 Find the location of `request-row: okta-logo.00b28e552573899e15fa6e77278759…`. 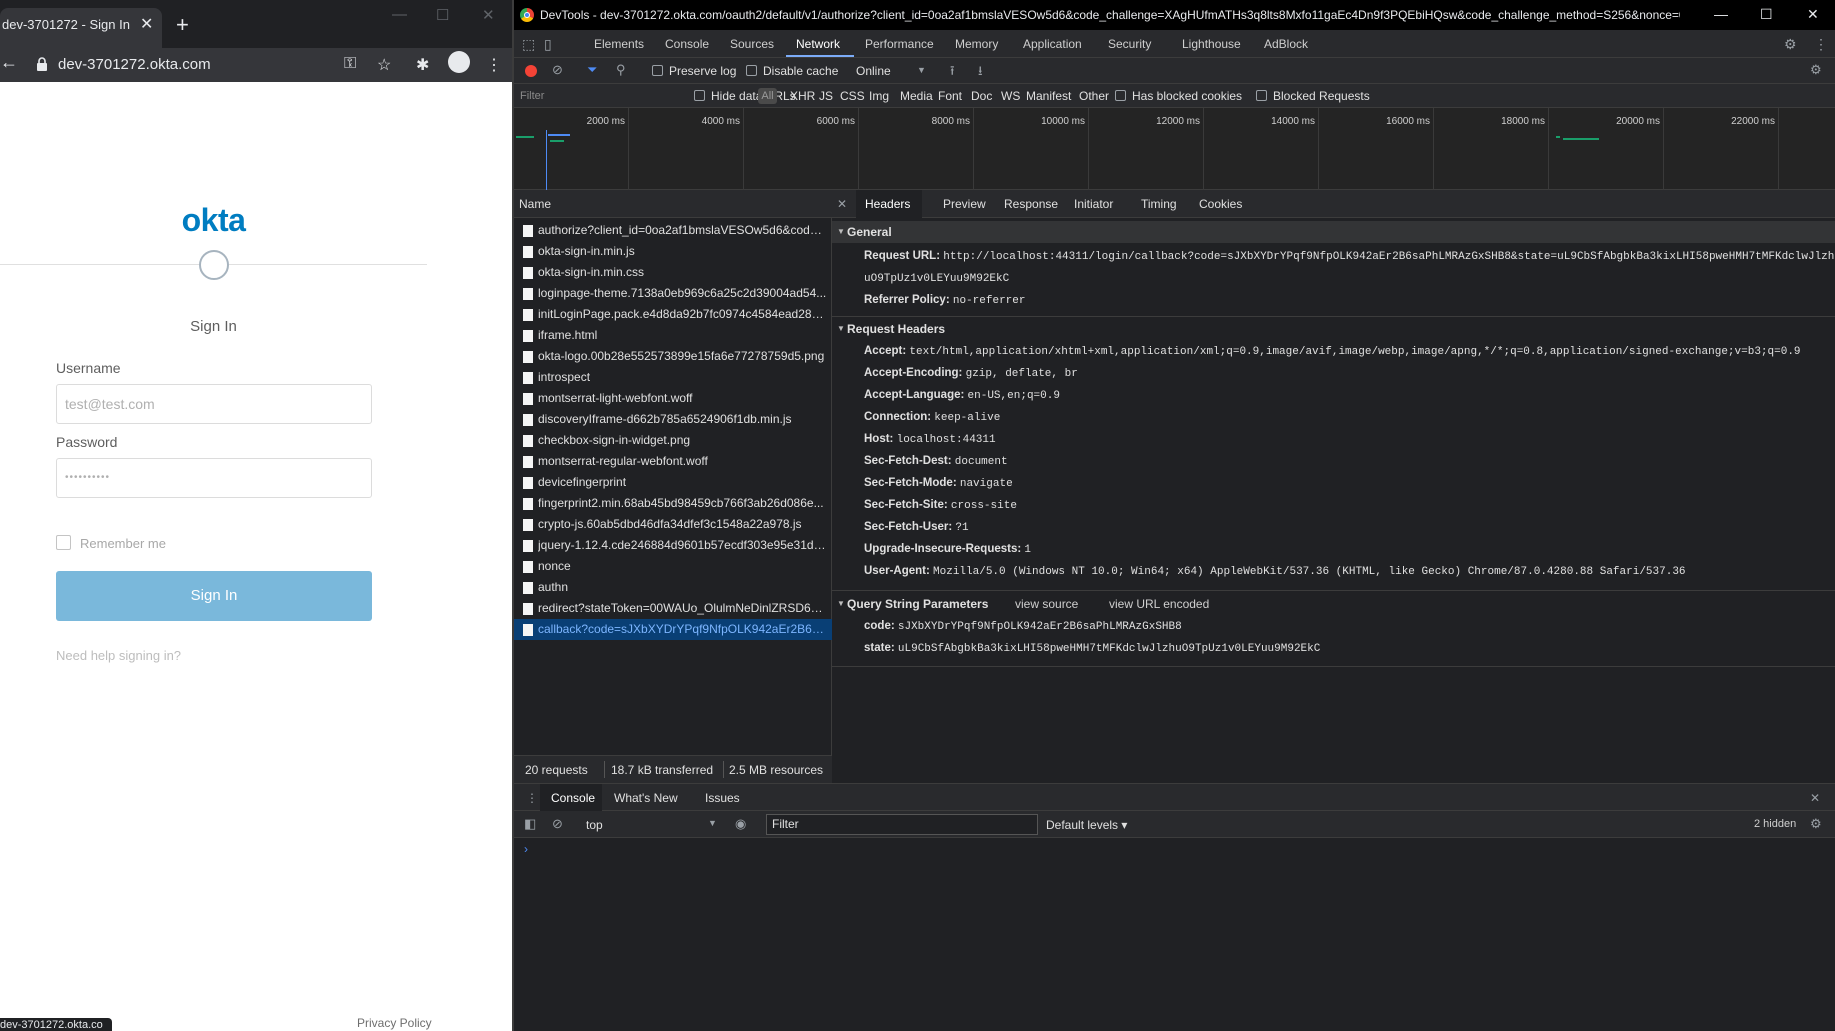

request-row: okta-logo.00b28e552573899e15fa6e77278759… is located at coordinates (673, 356).